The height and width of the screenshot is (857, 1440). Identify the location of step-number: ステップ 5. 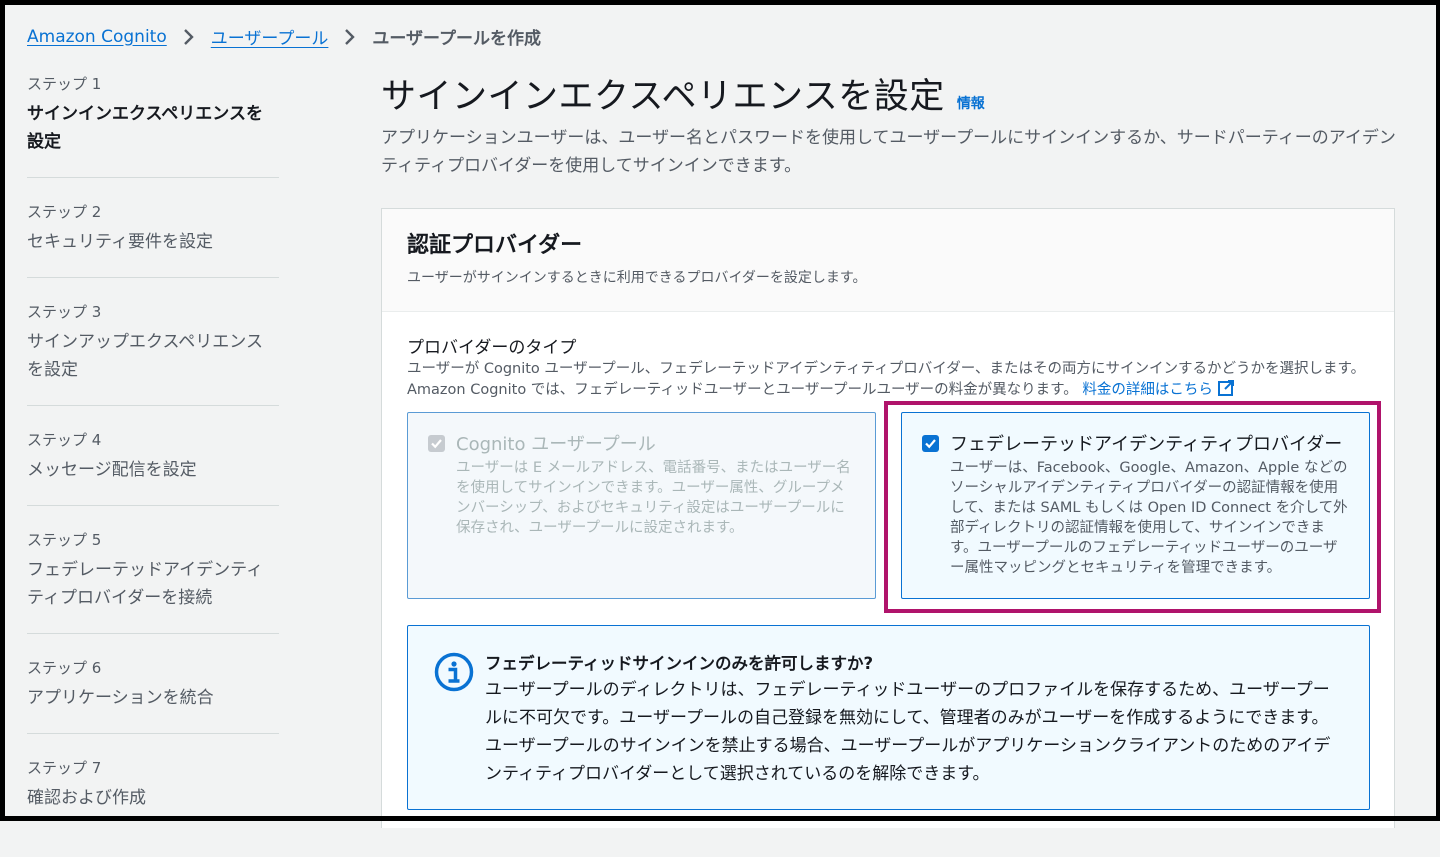
(64, 540).